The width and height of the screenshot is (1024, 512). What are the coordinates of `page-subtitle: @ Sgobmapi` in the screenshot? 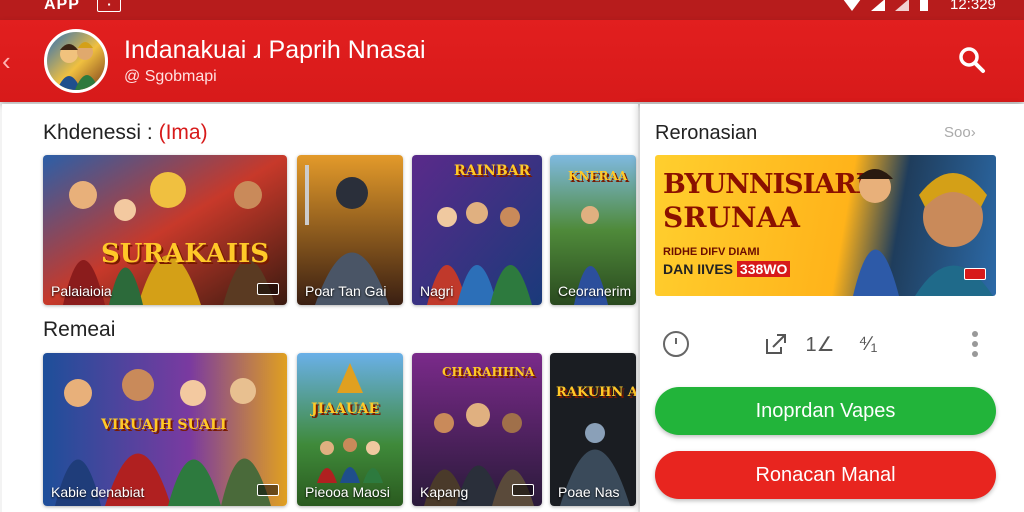 It's located at (170, 76).